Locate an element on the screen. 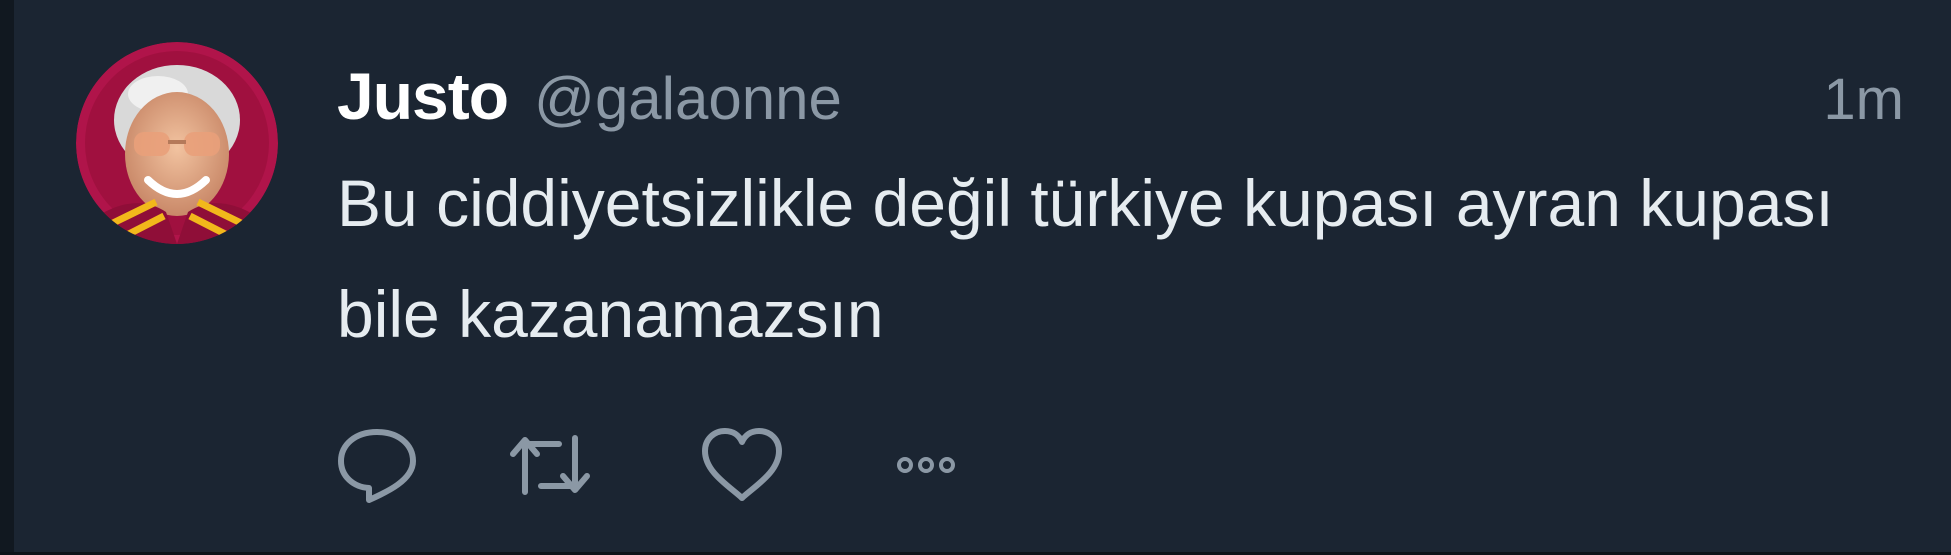  reply-button is located at coordinates (377, 465).